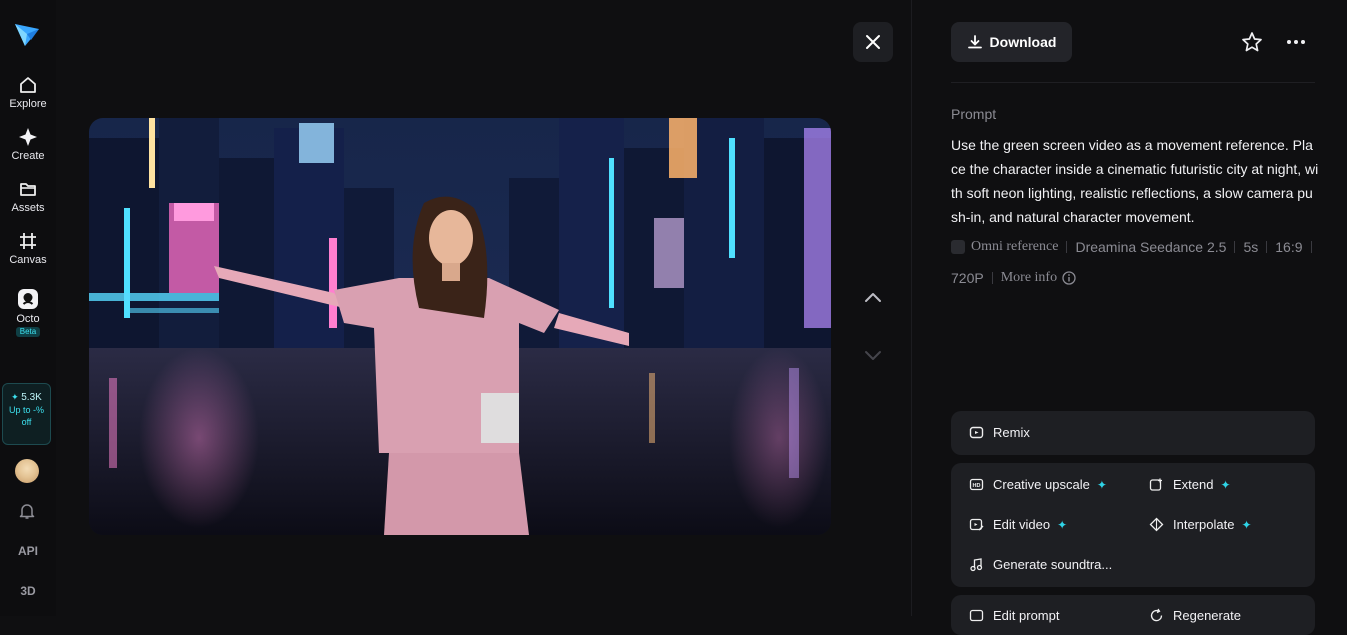  Describe the element at coordinates (974, 42) in the screenshot. I see `download-icon` at that location.